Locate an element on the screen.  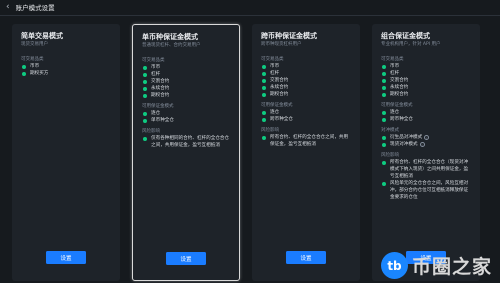
card-subtitle: 现货交易用户 is located at coordinates (34, 44).